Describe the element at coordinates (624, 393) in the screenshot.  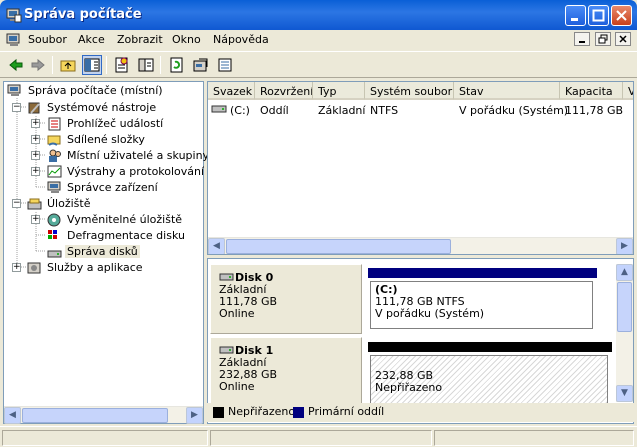
I see `scroll-down-icon: ▼` at that location.